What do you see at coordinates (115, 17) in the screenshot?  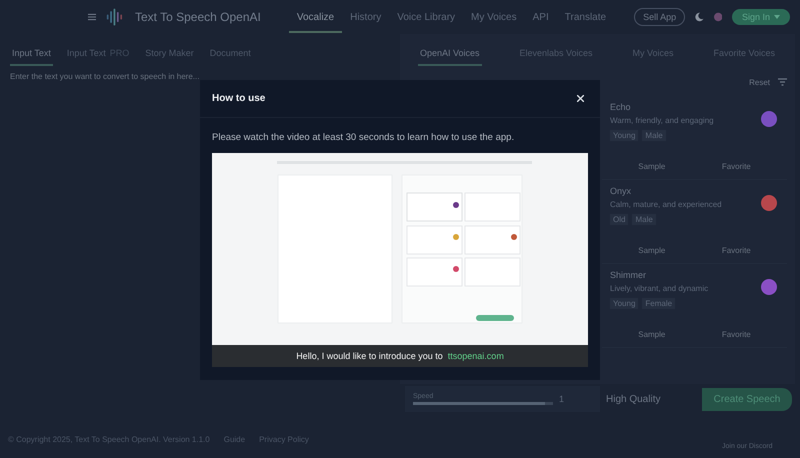 I see `sound-wave-icon` at bounding box center [115, 17].